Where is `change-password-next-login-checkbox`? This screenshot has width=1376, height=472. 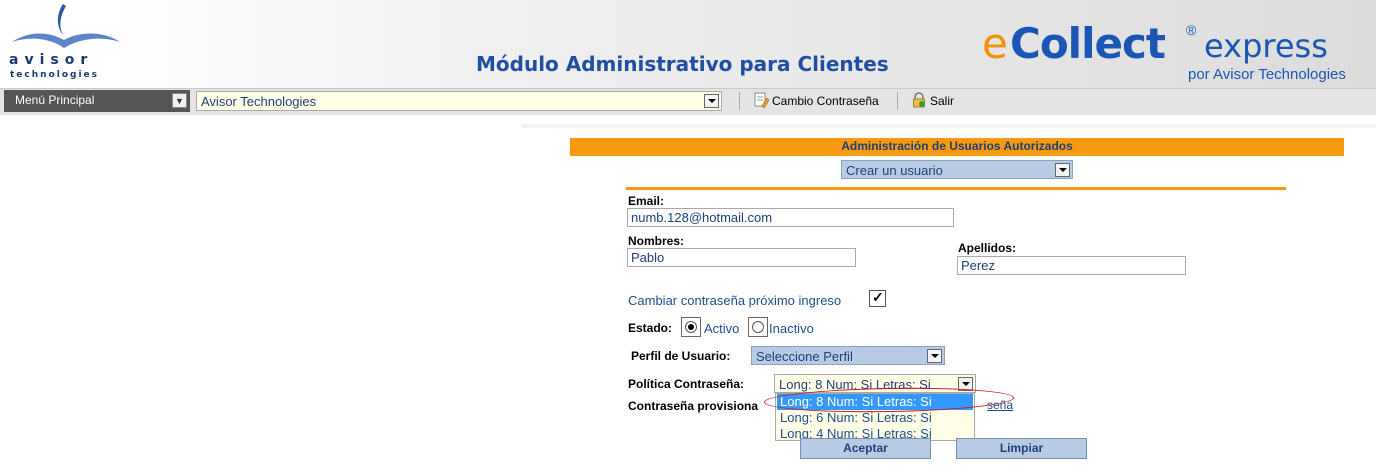 change-password-next-login-checkbox is located at coordinates (877, 298).